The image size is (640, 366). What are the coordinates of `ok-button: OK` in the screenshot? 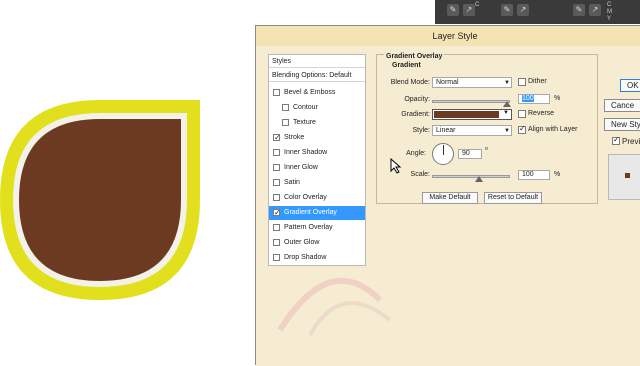 It's located at (630, 85).